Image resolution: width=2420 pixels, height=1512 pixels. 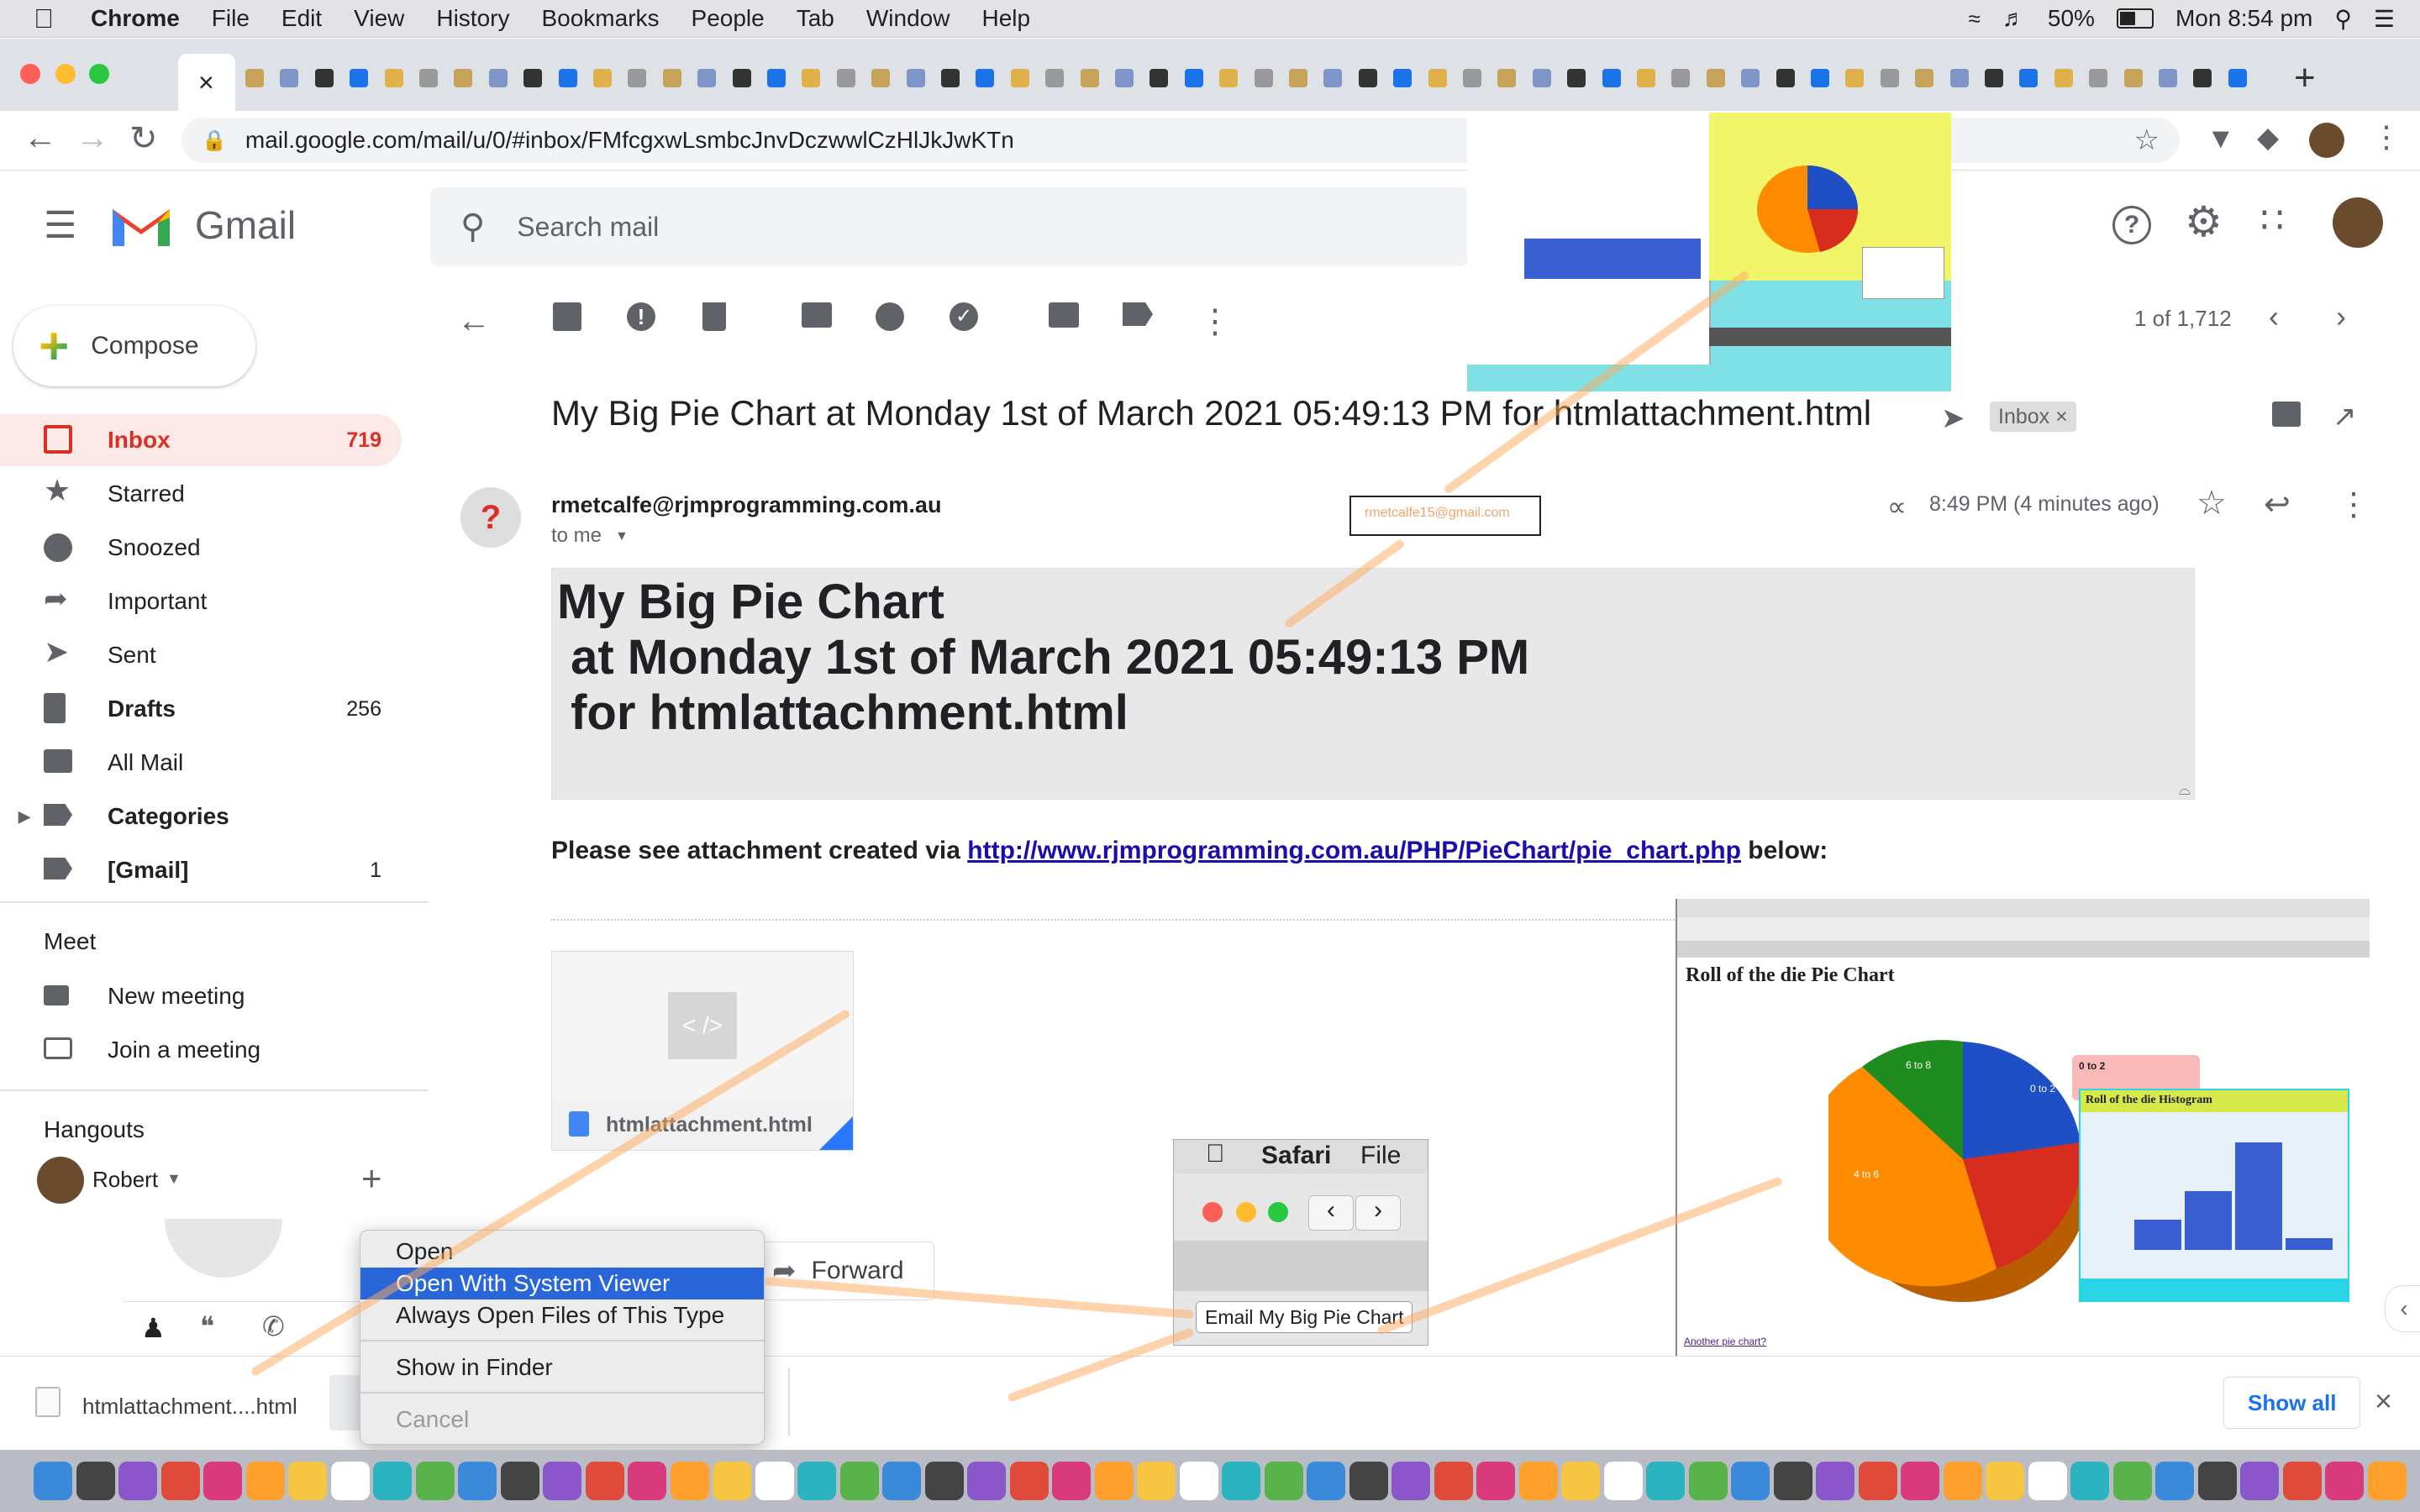 What do you see at coordinates (125, 1180) in the screenshot?
I see `hangouts-user: Robert` at bounding box center [125, 1180].